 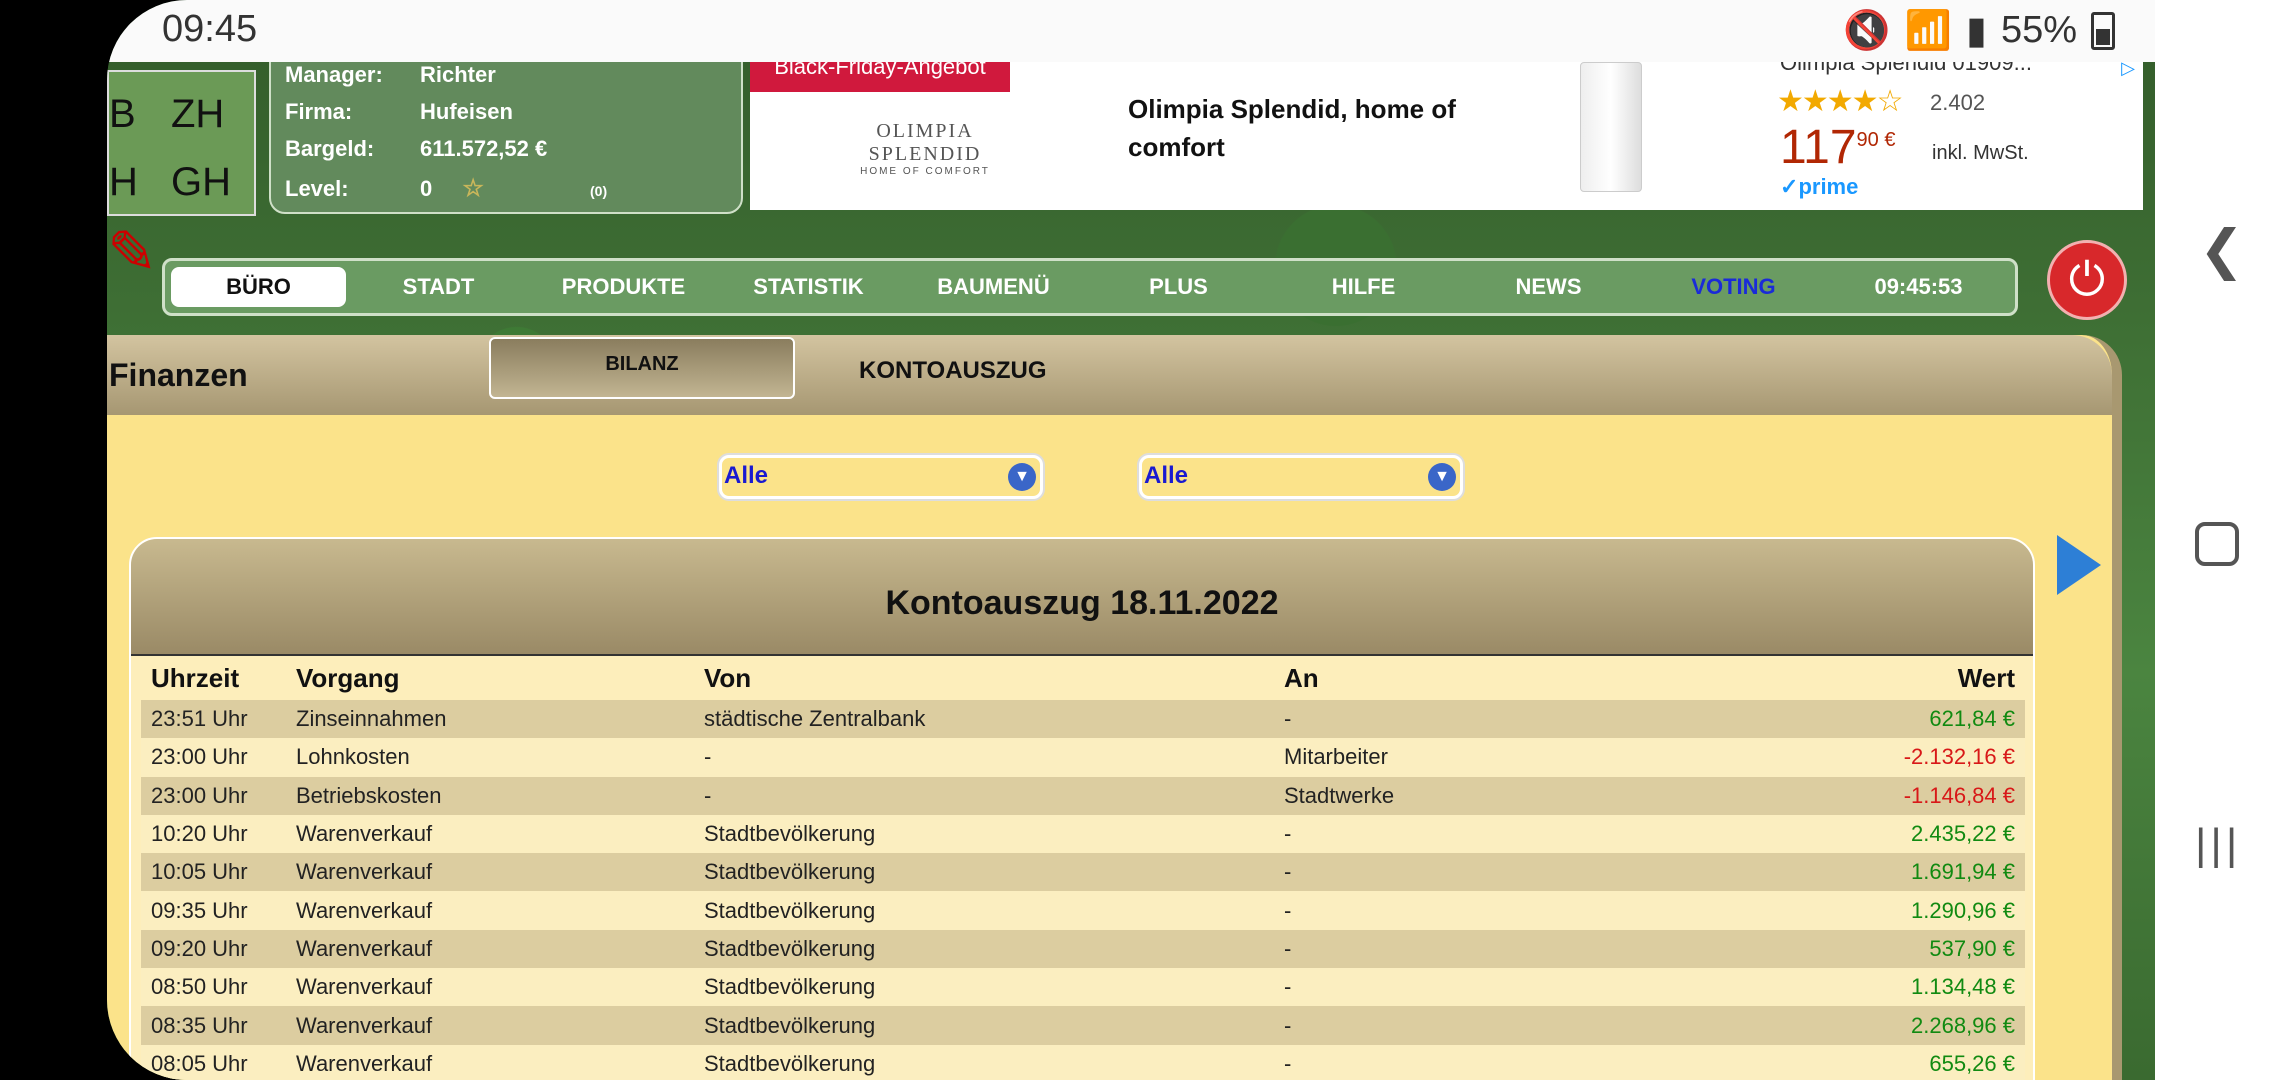 I want to click on chevron-down-icon: ▼, so click(x=1442, y=477).